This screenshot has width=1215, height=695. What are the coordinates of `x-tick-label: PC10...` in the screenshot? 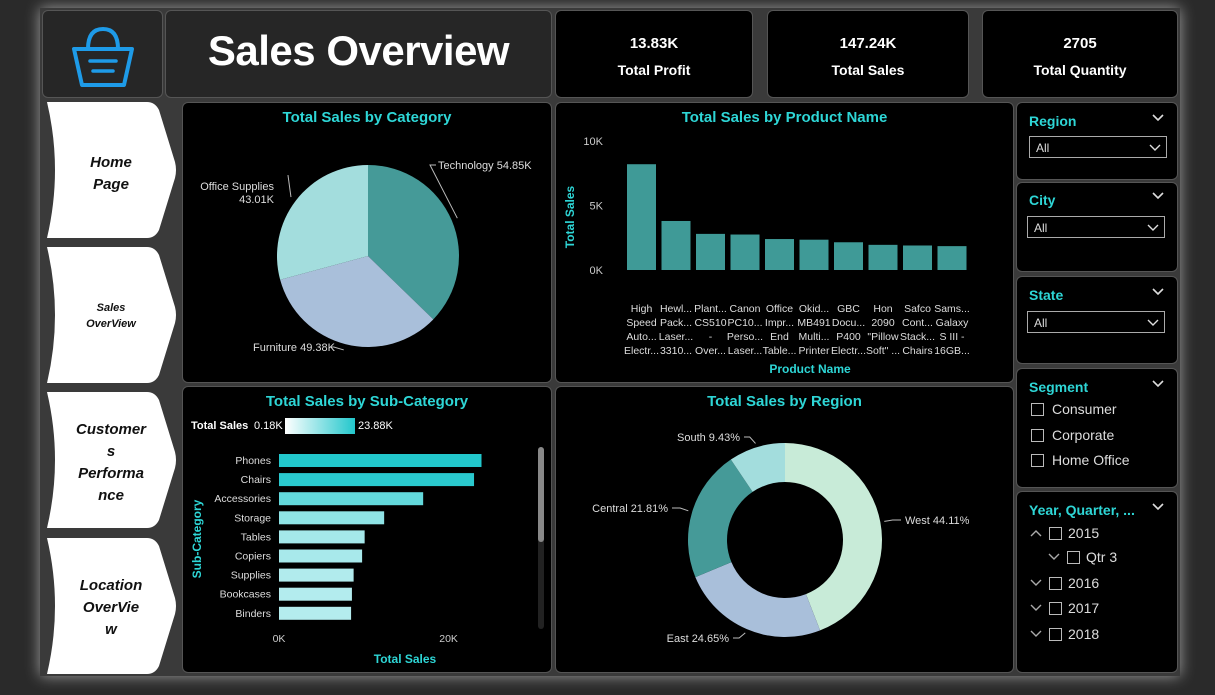 It's located at (744, 323).